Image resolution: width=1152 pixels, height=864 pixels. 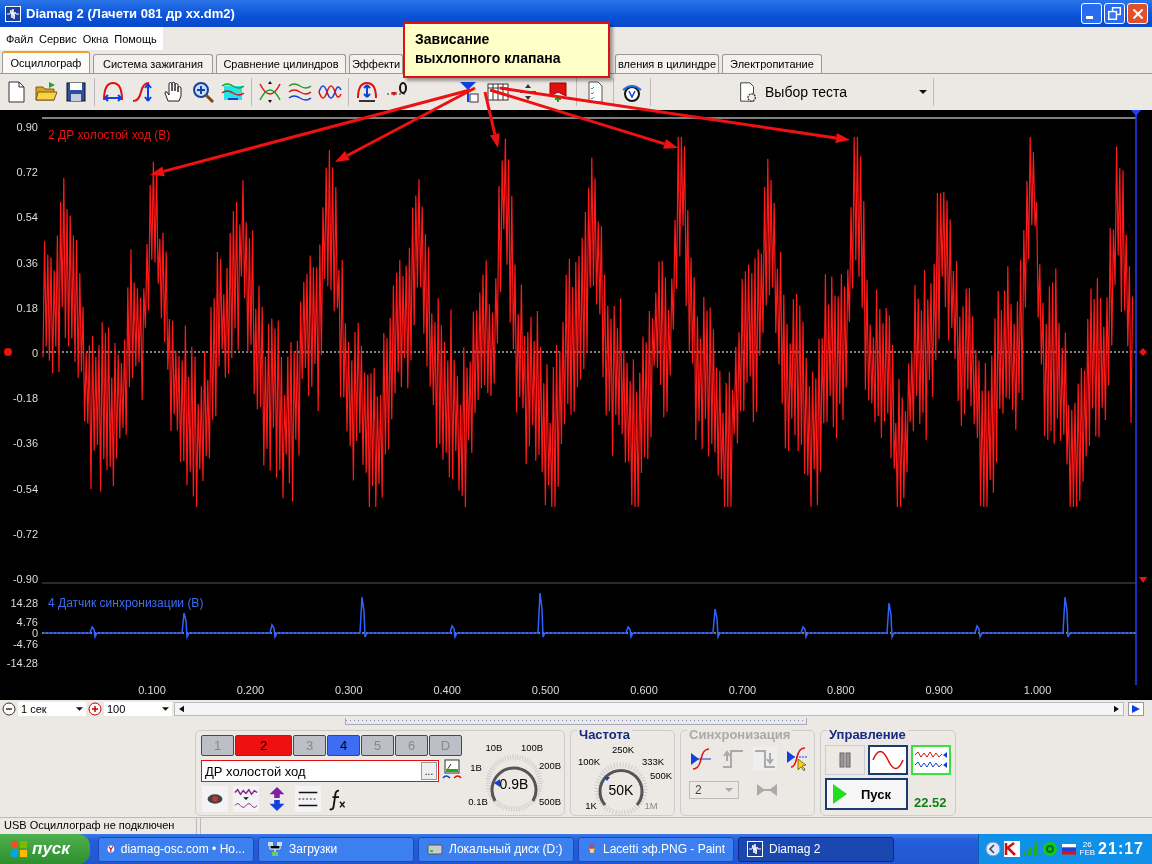 I want to click on test-dropdown: Выбор теста, so click(x=832, y=92).